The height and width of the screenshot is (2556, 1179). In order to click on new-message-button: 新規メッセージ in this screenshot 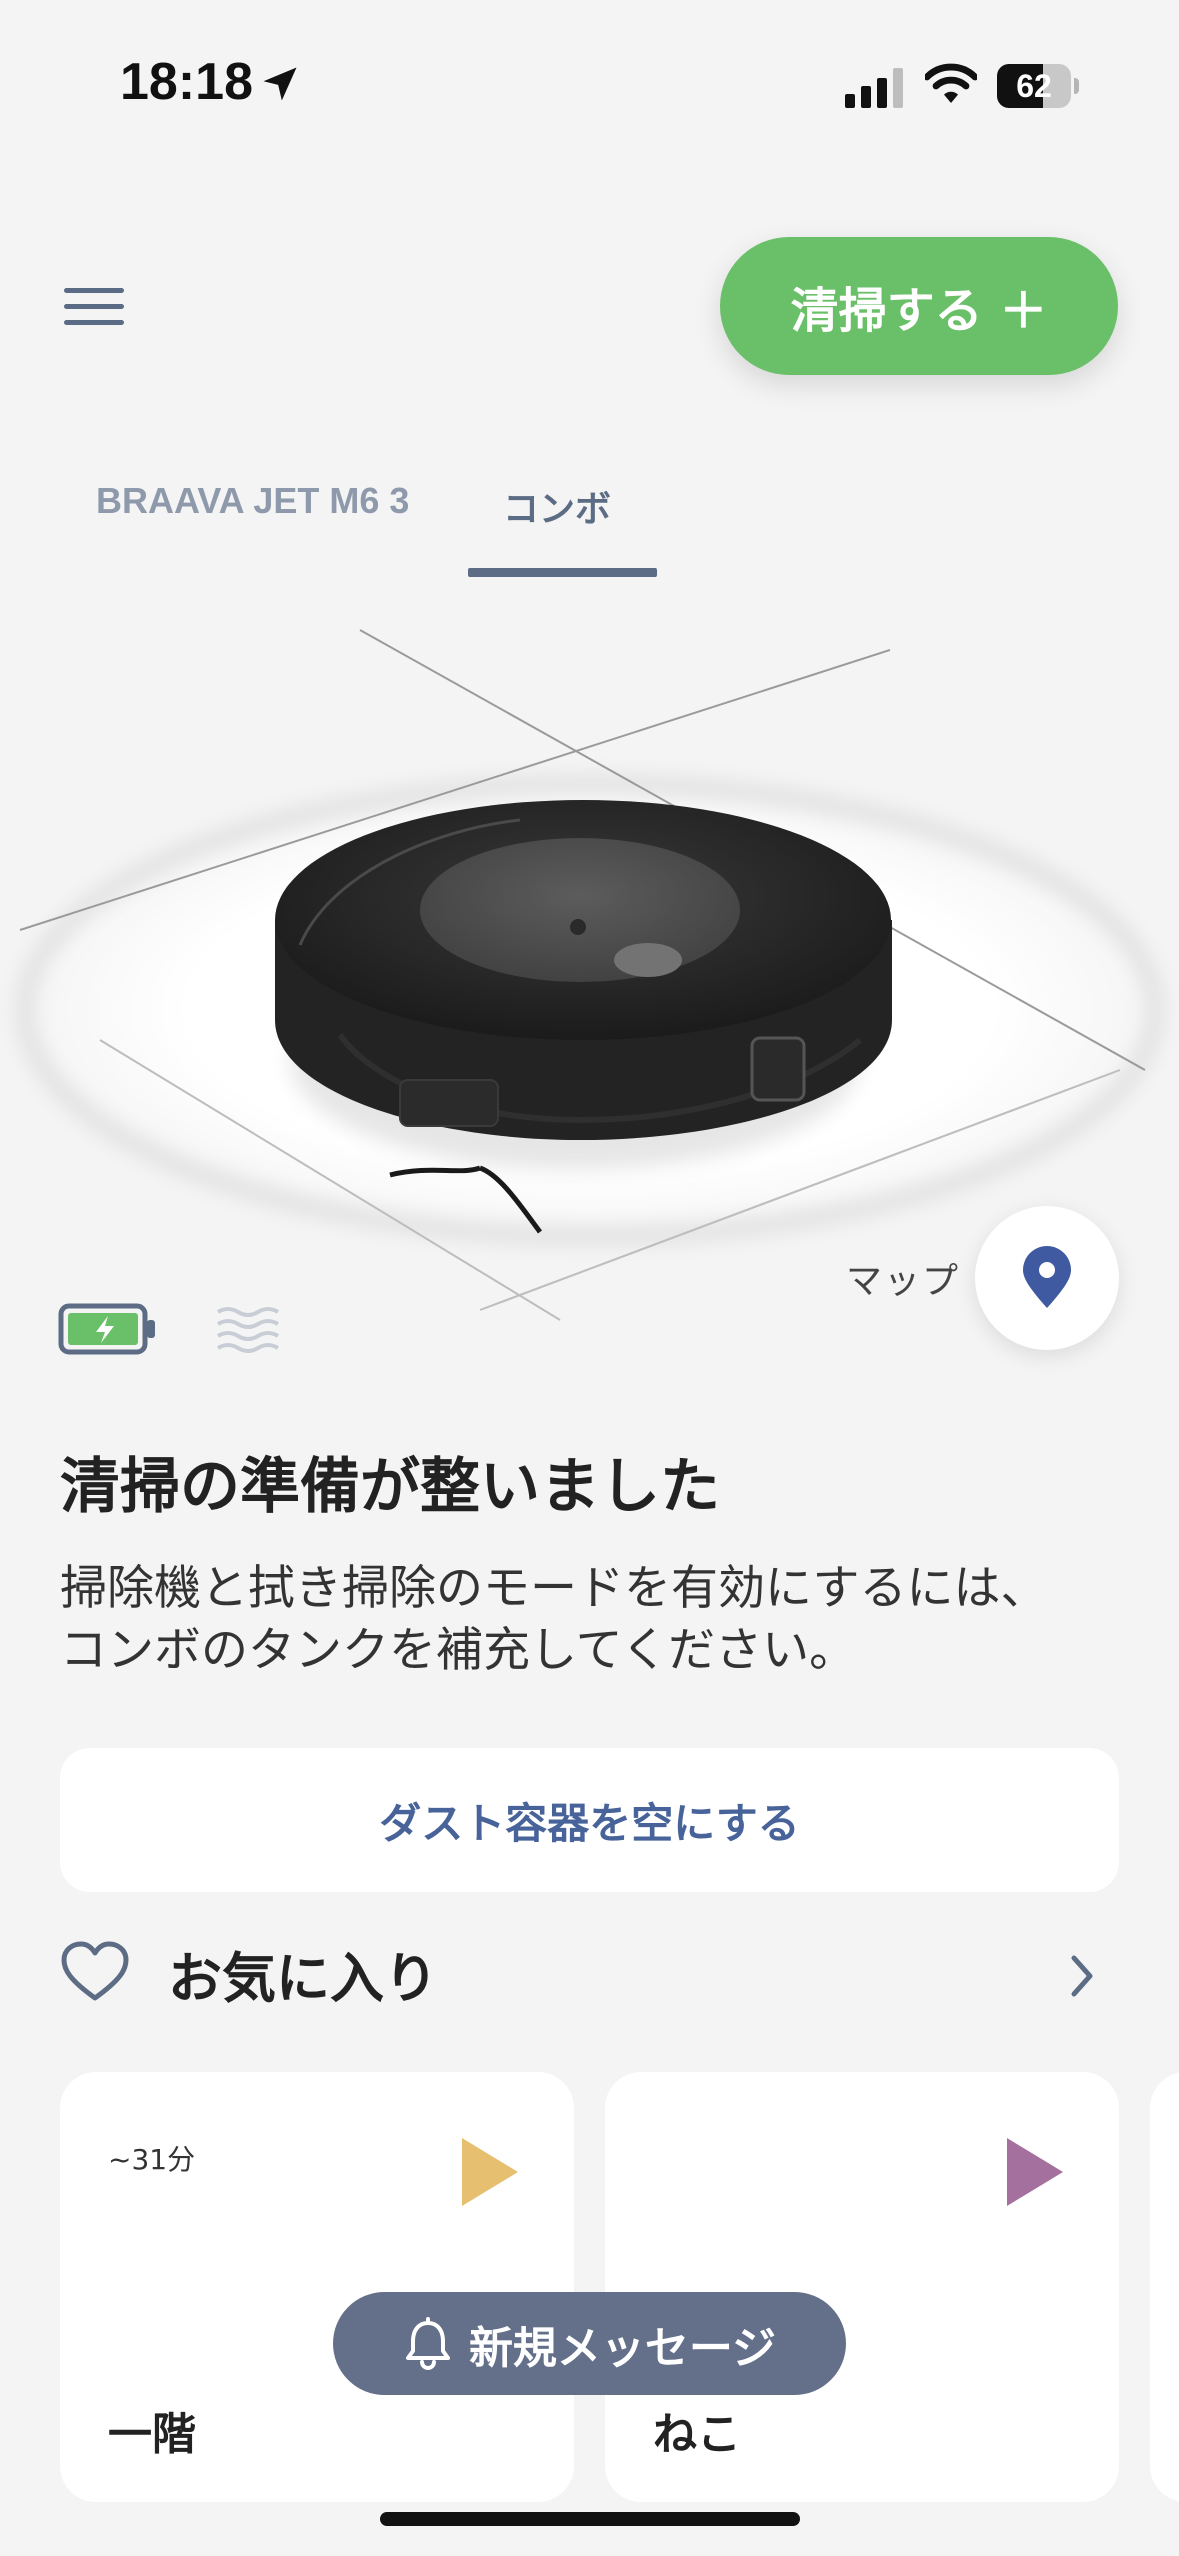, I will do `click(589, 2343)`.